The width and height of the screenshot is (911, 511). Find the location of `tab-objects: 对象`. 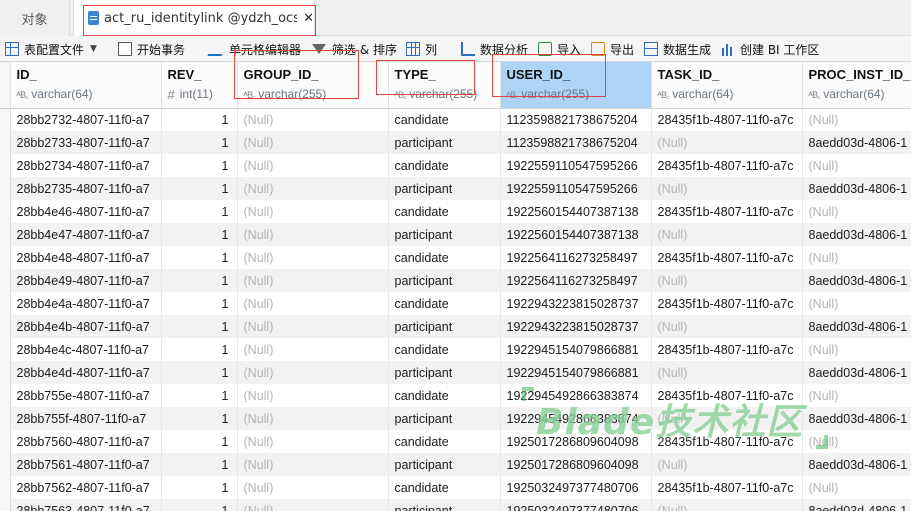

tab-objects: 对象 is located at coordinates (35, 18).